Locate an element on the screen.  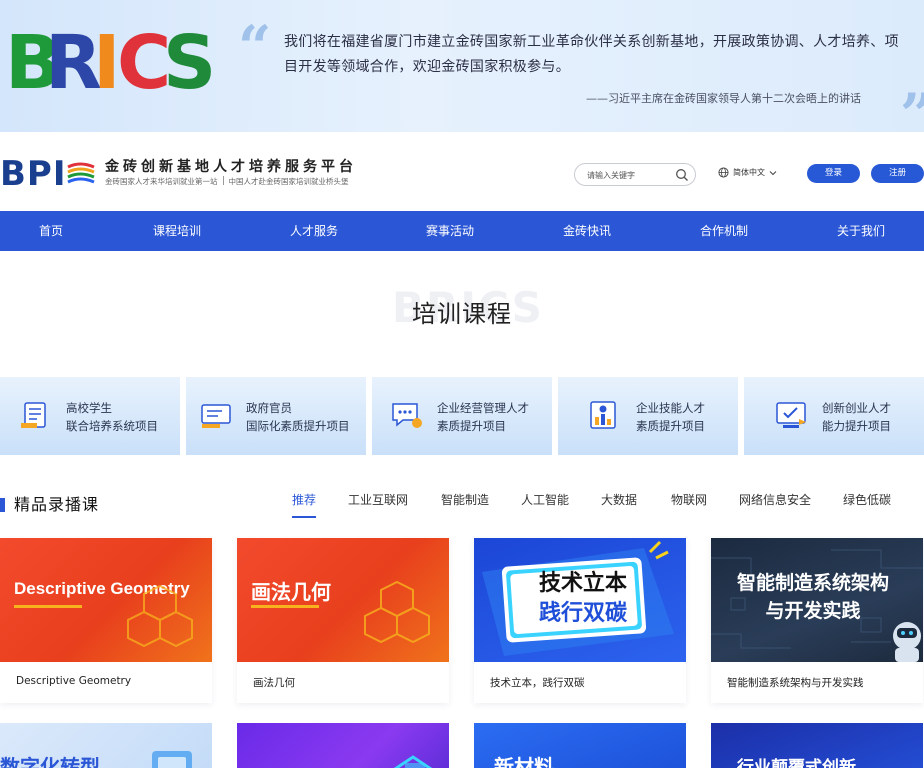
section-accent-bar is located at coordinates (2, 505).